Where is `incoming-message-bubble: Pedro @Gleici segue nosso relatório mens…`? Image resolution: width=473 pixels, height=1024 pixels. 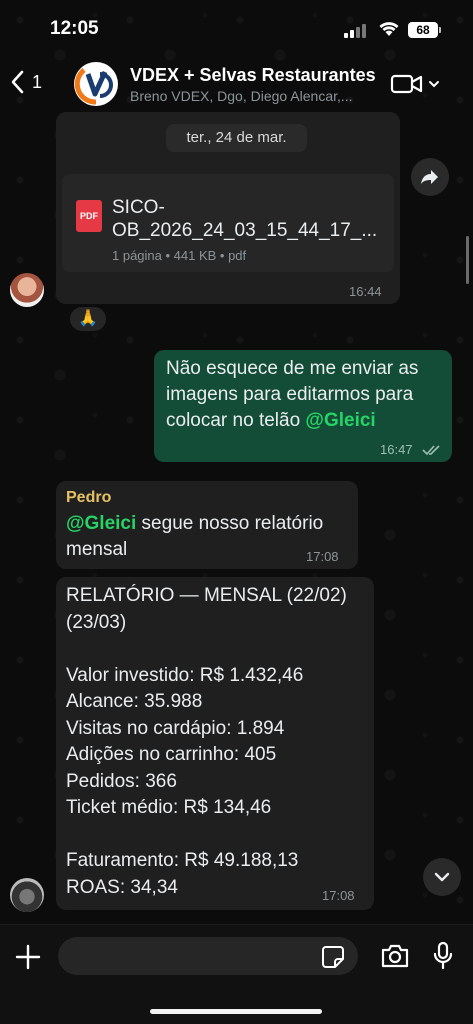 incoming-message-bubble: Pedro @Gleici segue nosso relatório mens… is located at coordinates (207, 525).